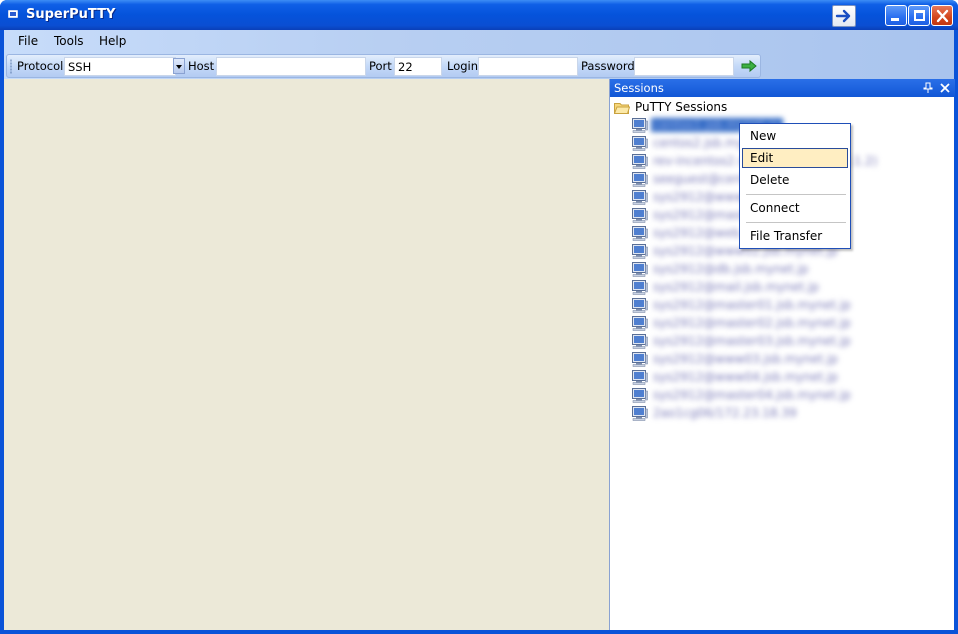  Describe the element at coordinates (380, 66) in the screenshot. I see `port-label: Port` at that location.